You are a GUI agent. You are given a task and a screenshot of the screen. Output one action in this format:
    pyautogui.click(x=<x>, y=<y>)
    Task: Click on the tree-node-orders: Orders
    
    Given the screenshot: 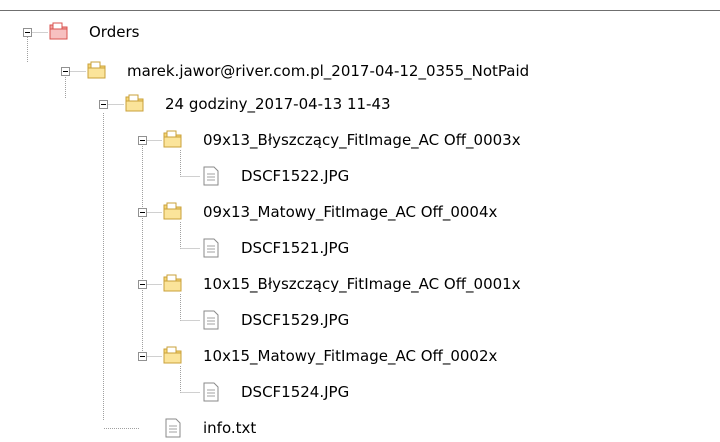 What is the action you would take?
    pyautogui.click(x=114, y=32)
    